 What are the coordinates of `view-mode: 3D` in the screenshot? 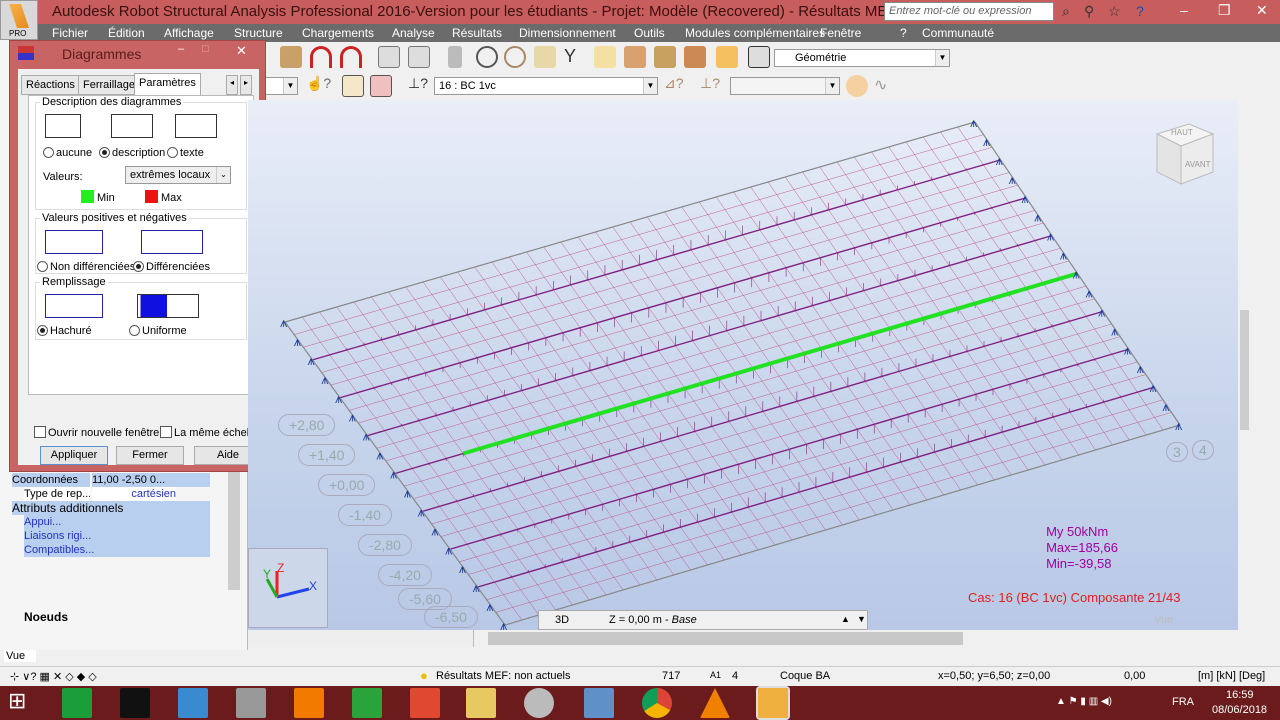 It's located at (562, 620).